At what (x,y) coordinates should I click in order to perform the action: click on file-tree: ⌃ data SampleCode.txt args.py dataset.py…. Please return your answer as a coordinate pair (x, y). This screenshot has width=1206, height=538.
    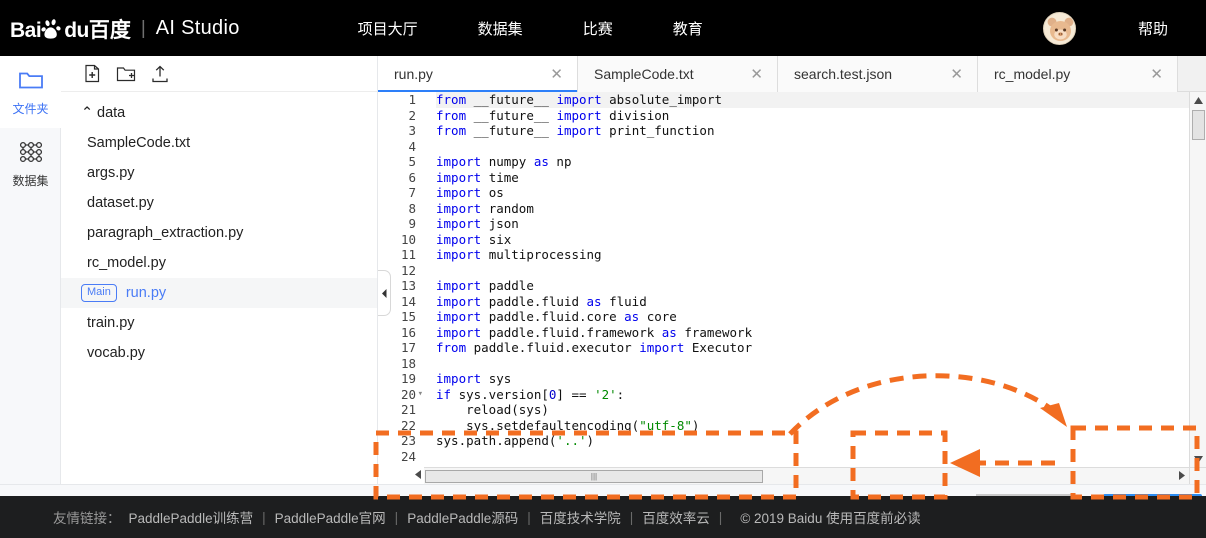
    Looking at the image, I should click on (219, 230).